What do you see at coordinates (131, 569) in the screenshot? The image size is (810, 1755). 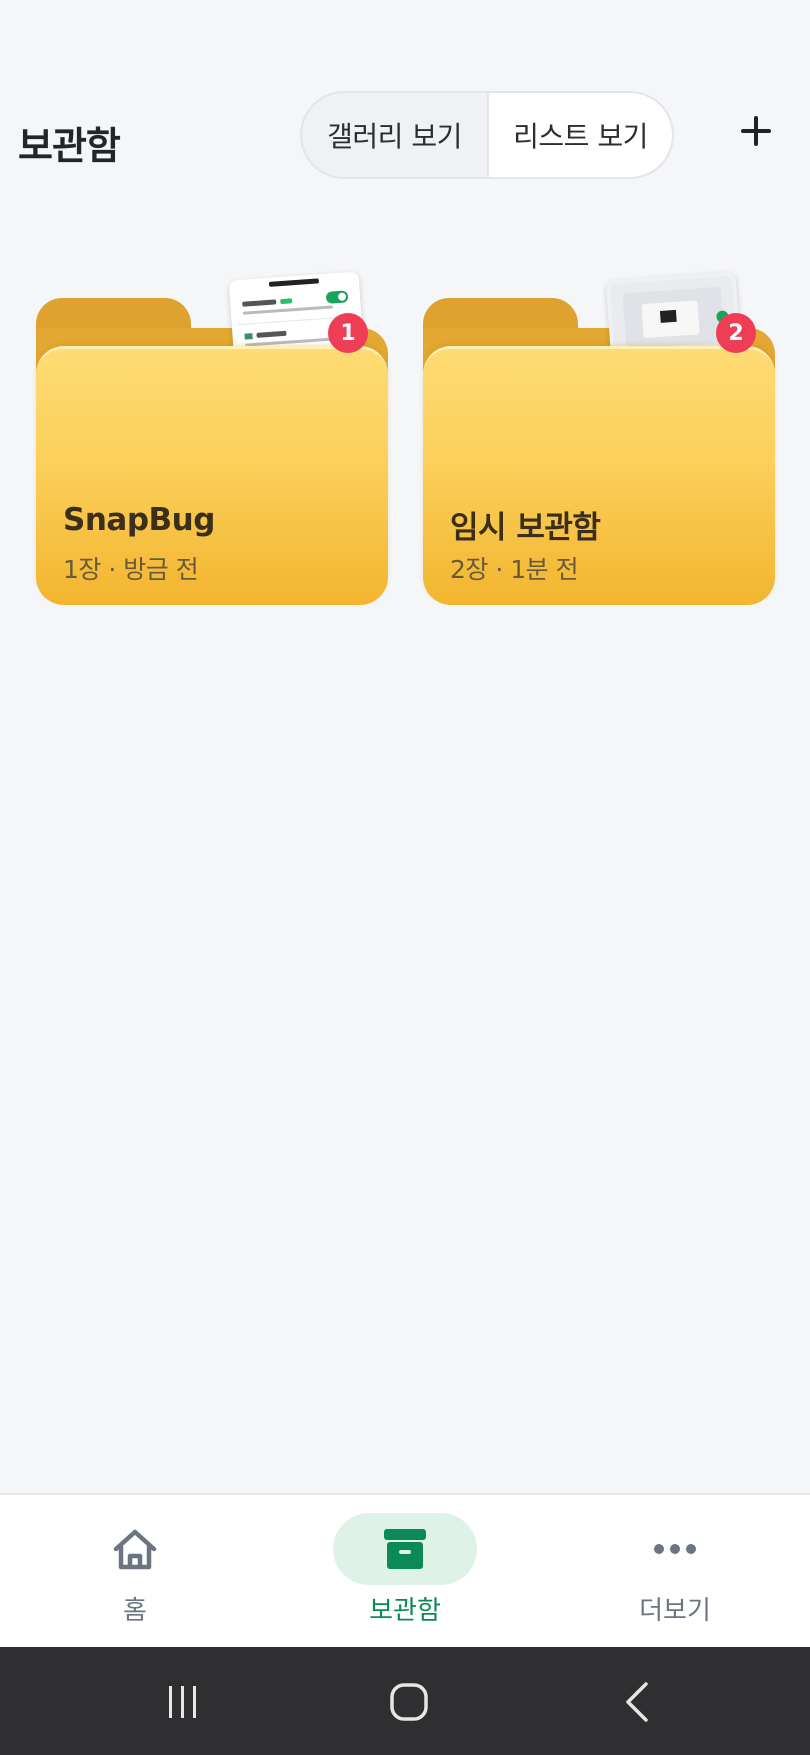 I see `folder-meta: 1장 · 방금 전` at bounding box center [131, 569].